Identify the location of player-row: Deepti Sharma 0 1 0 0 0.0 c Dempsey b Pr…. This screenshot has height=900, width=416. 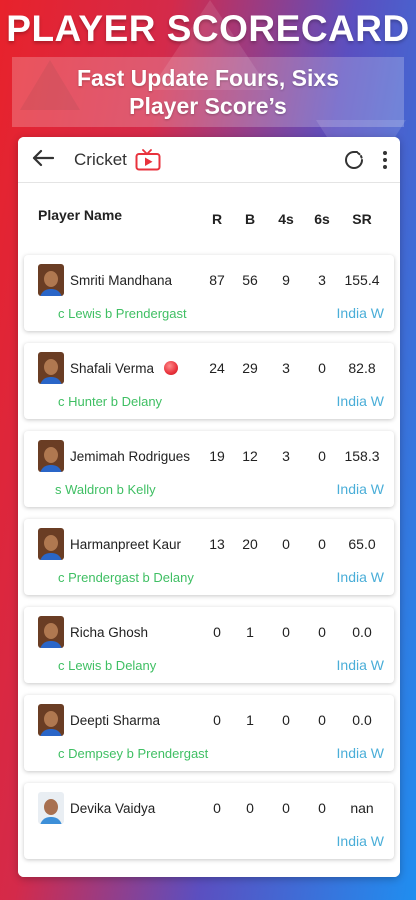
(209, 733).